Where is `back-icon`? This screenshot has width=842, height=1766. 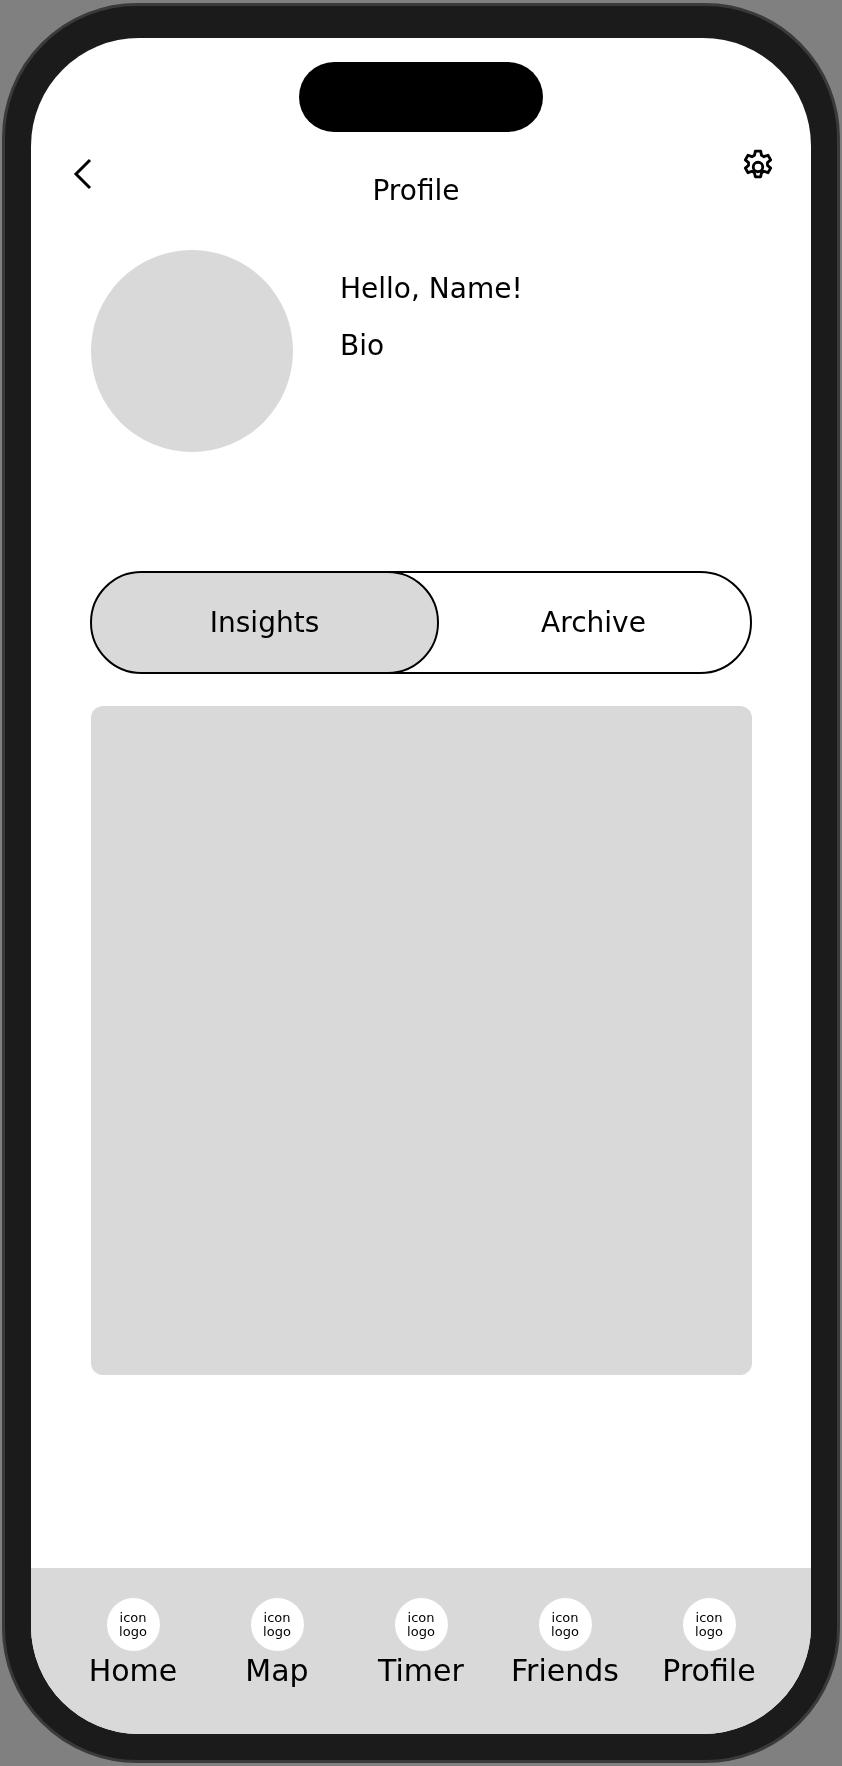
back-icon is located at coordinates (83, 174).